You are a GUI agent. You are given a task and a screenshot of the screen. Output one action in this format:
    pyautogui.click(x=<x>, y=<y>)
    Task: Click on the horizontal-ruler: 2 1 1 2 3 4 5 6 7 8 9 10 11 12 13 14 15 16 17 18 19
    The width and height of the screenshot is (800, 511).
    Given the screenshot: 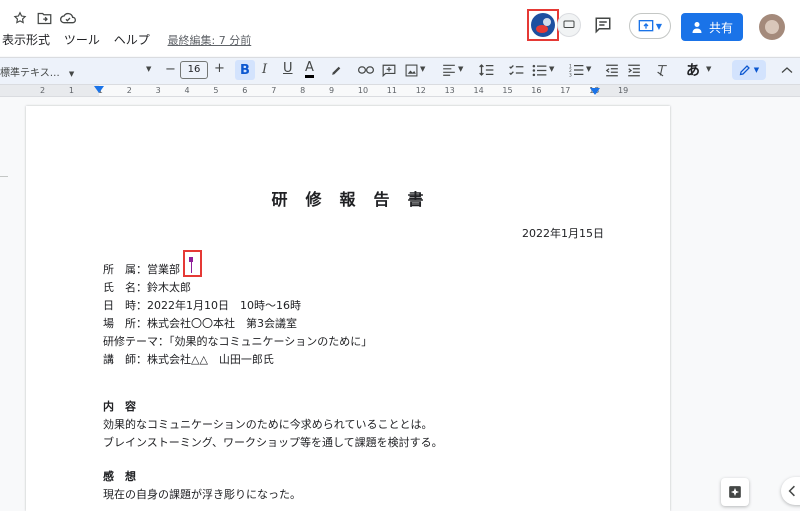 What is the action you would take?
    pyautogui.click(x=400, y=91)
    